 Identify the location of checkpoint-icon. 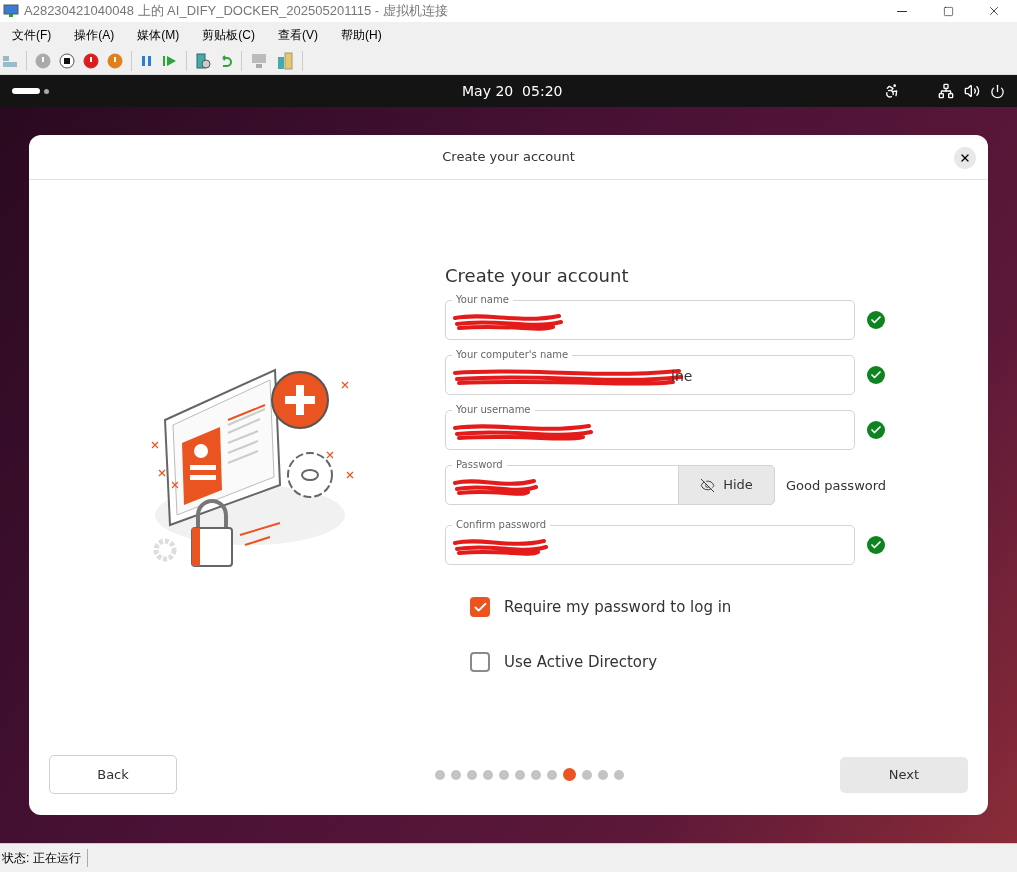
(203, 60).